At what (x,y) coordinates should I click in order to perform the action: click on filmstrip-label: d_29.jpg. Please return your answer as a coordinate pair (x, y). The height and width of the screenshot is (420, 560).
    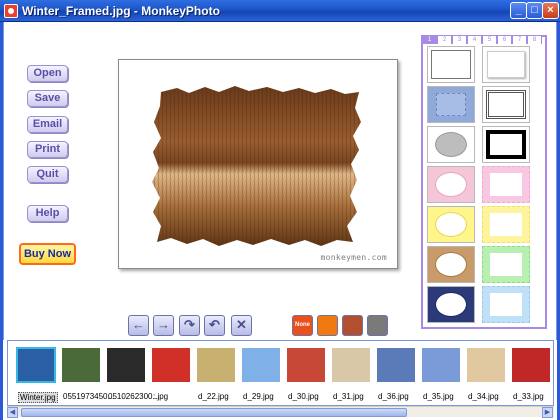
    Looking at the image, I should click on (258, 396).